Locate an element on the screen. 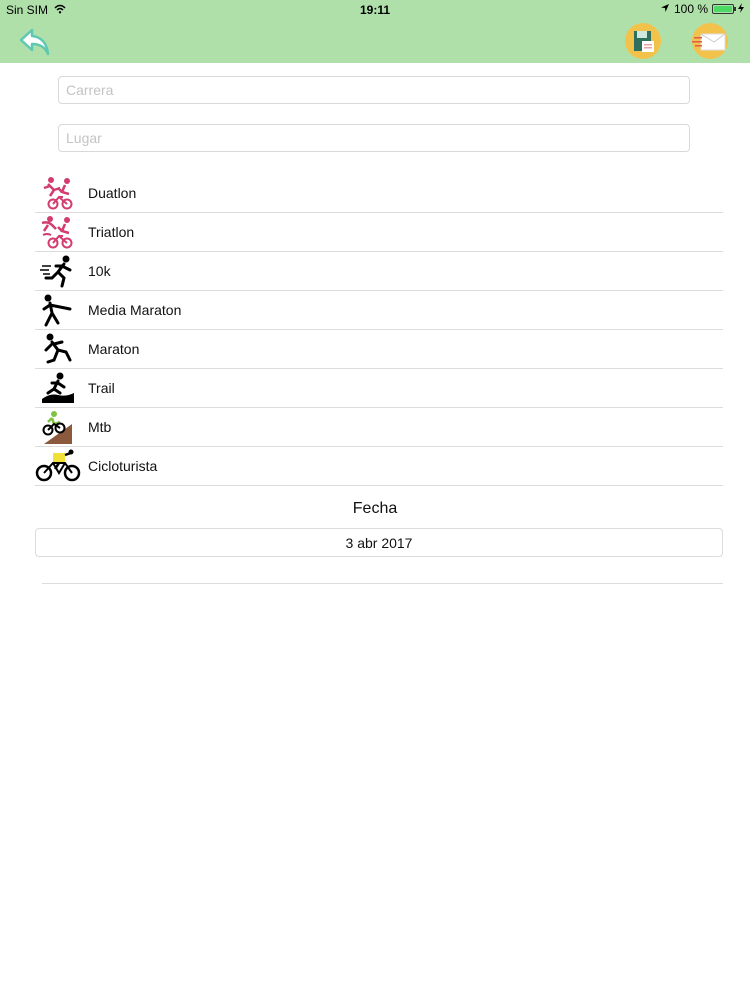 The height and width of the screenshot is (1000, 750). battery-percent: 100 % is located at coordinates (690, 9).